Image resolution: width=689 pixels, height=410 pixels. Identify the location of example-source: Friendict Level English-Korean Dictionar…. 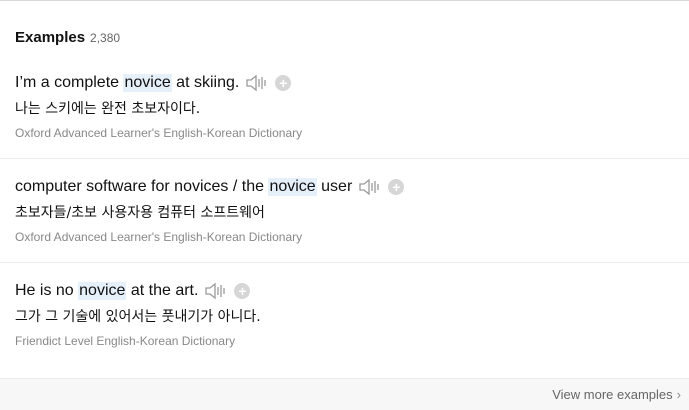
(125, 341).